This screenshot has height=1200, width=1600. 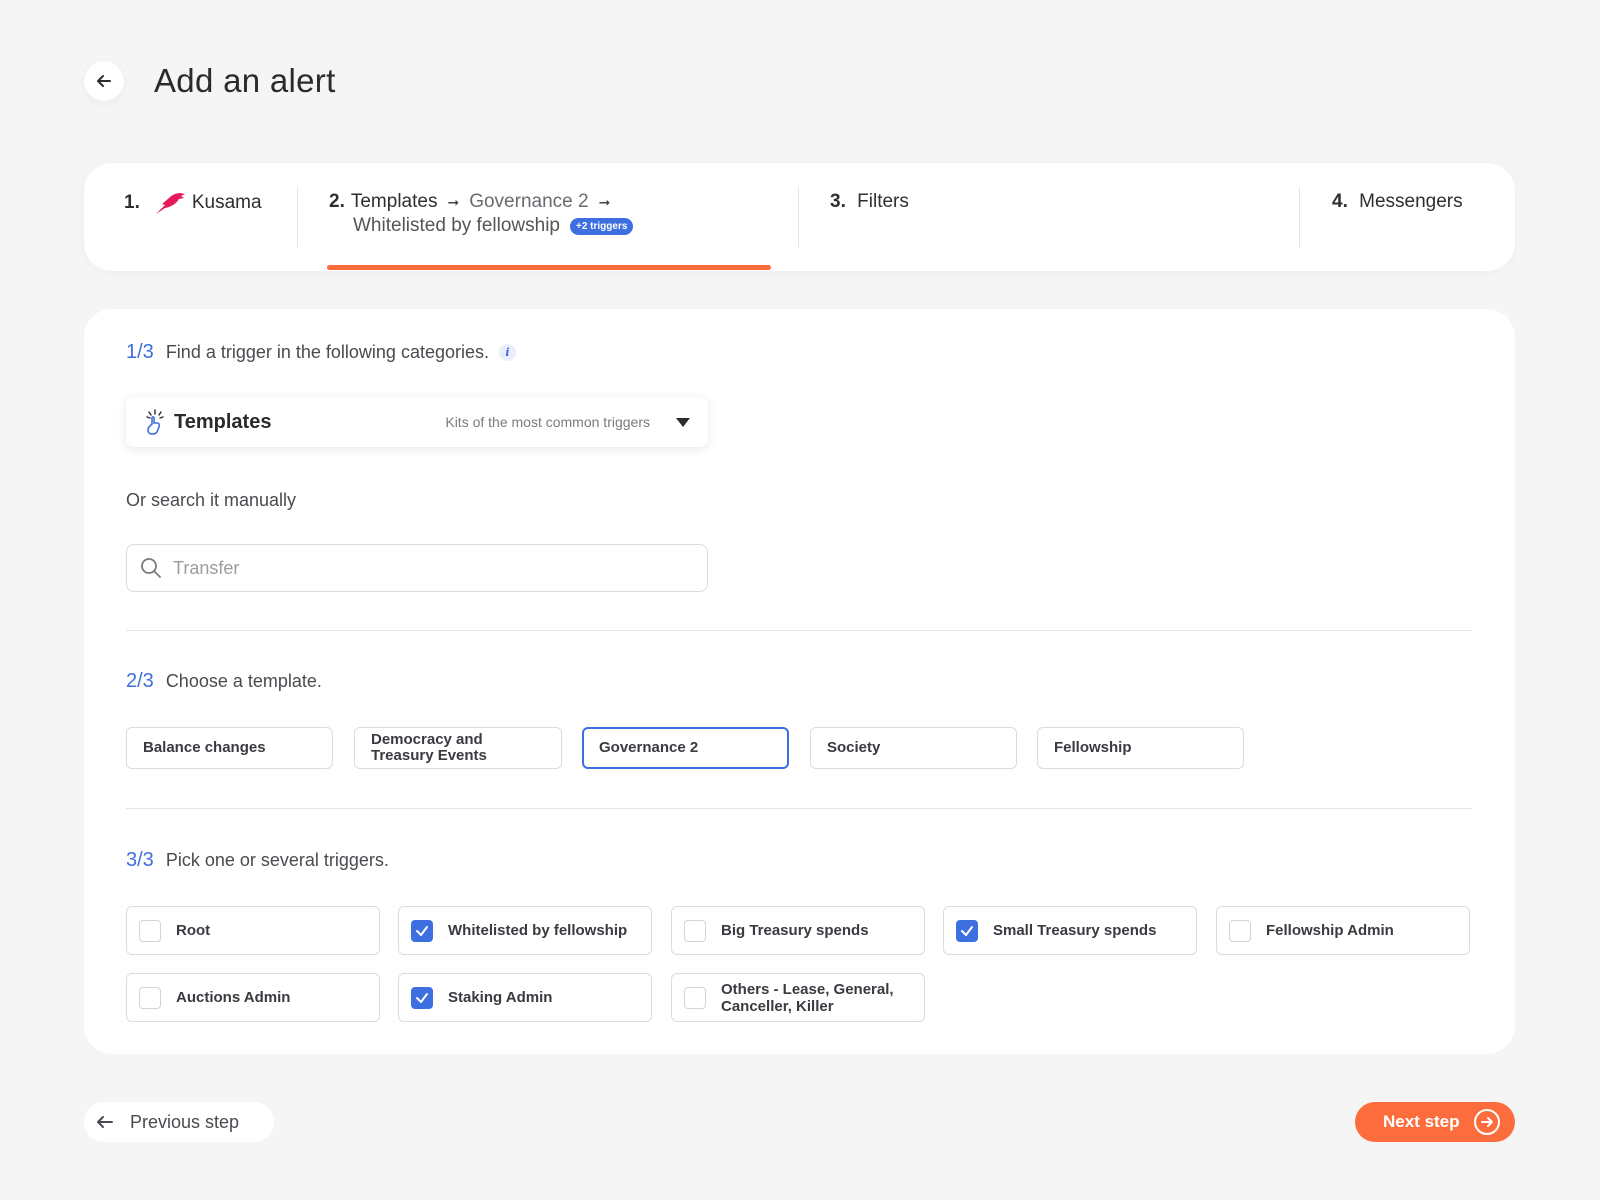 I want to click on trigger-fellowship-admin: Fellowship Admin, so click(x=1343, y=930).